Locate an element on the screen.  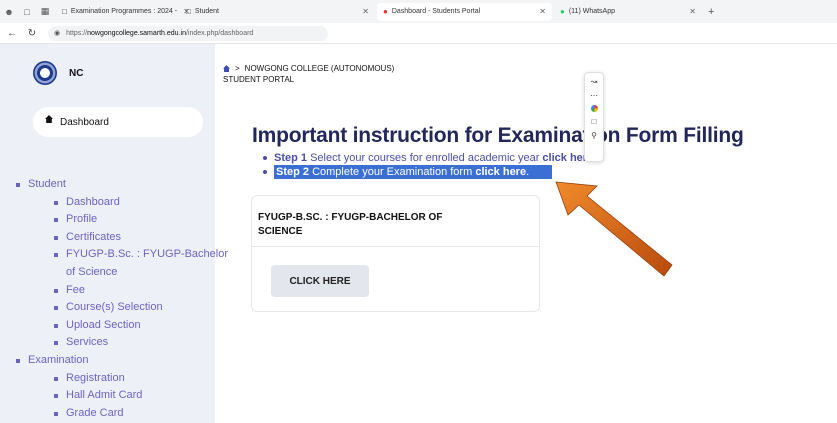
menu-fee: Fee is located at coordinates (143, 291).